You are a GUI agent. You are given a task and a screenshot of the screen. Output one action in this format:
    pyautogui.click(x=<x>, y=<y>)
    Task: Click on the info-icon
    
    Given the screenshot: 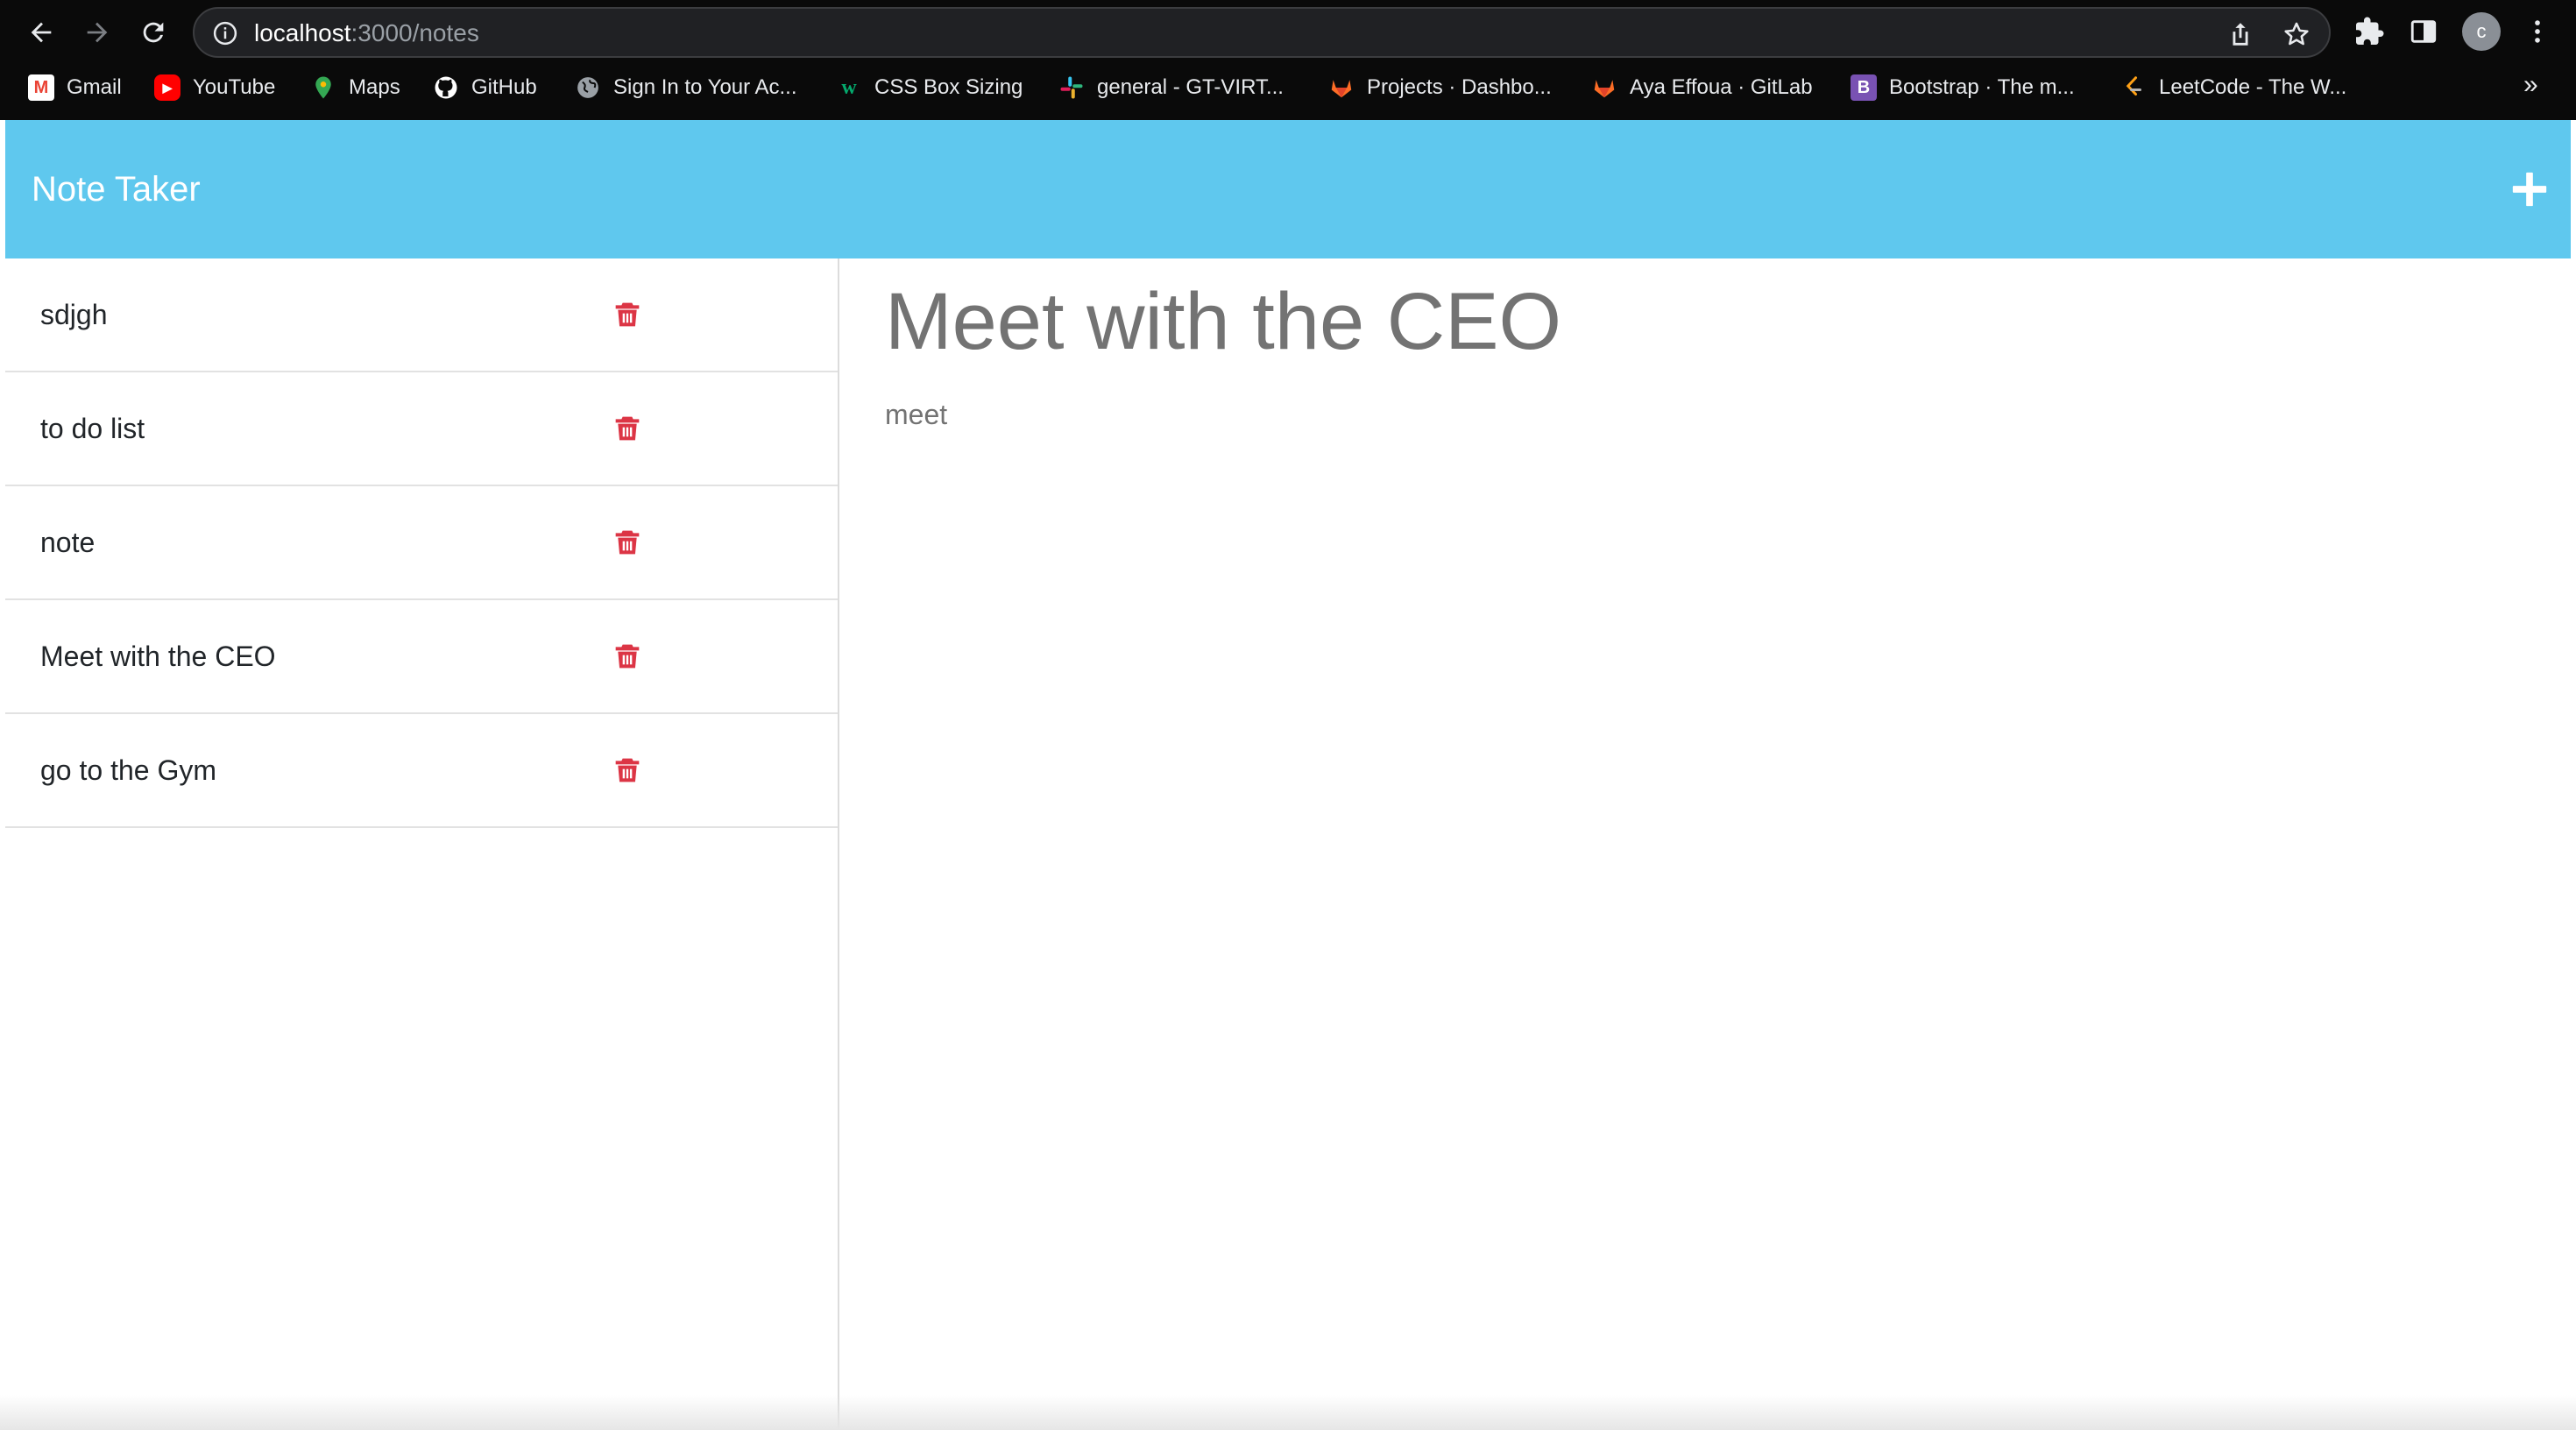 What is the action you would take?
    pyautogui.click(x=225, y=33)
    